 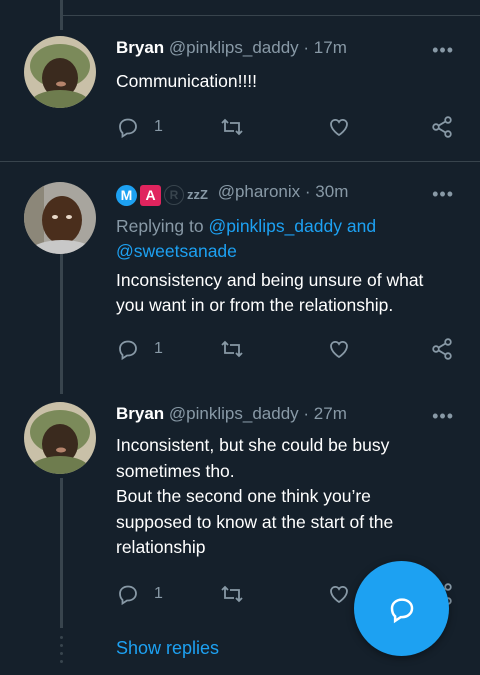 What do you see at coordinates (330, 47) in the screenshot?
I see `timestamp: 17m` at bounding box center [330, 47].